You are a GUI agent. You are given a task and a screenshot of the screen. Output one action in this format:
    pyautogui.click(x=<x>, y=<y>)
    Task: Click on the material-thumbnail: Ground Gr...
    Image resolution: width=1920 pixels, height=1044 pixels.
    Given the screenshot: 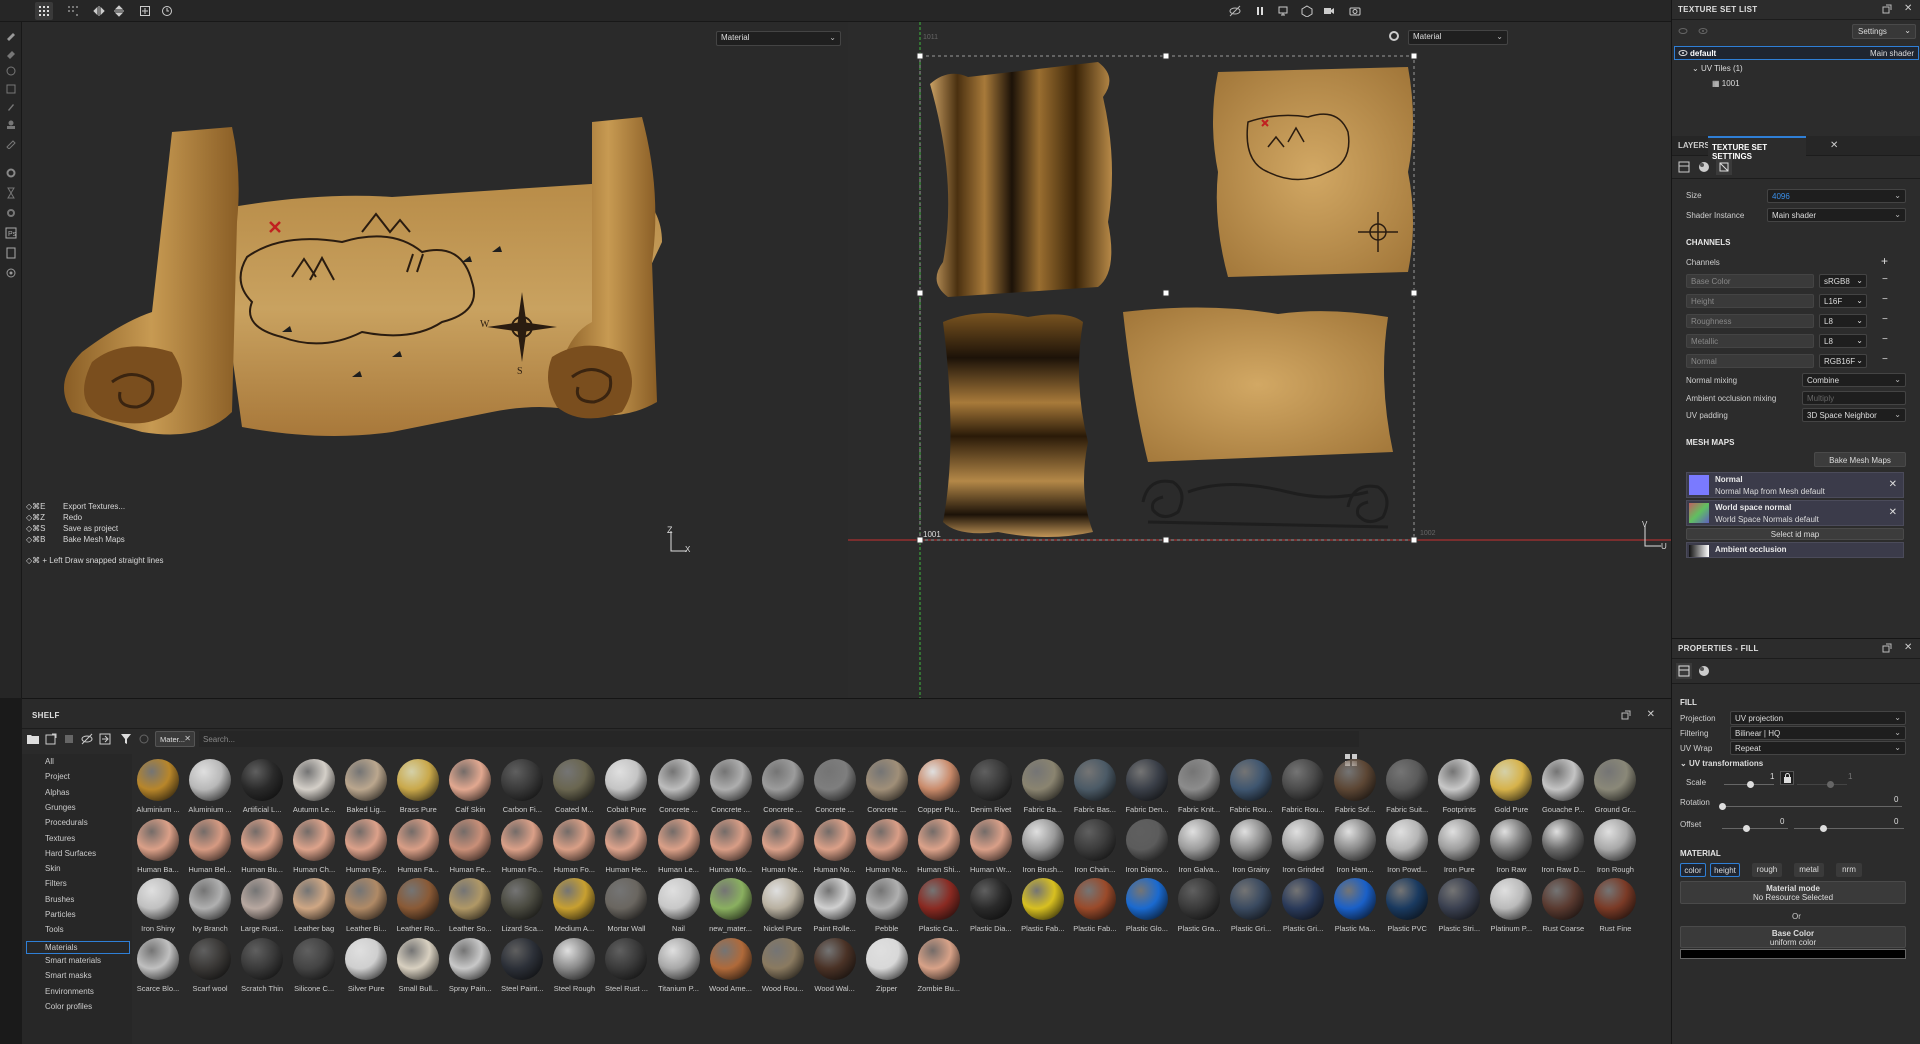 What is the action you would take?
    pyautogui.click(x=1615, y=789)
    